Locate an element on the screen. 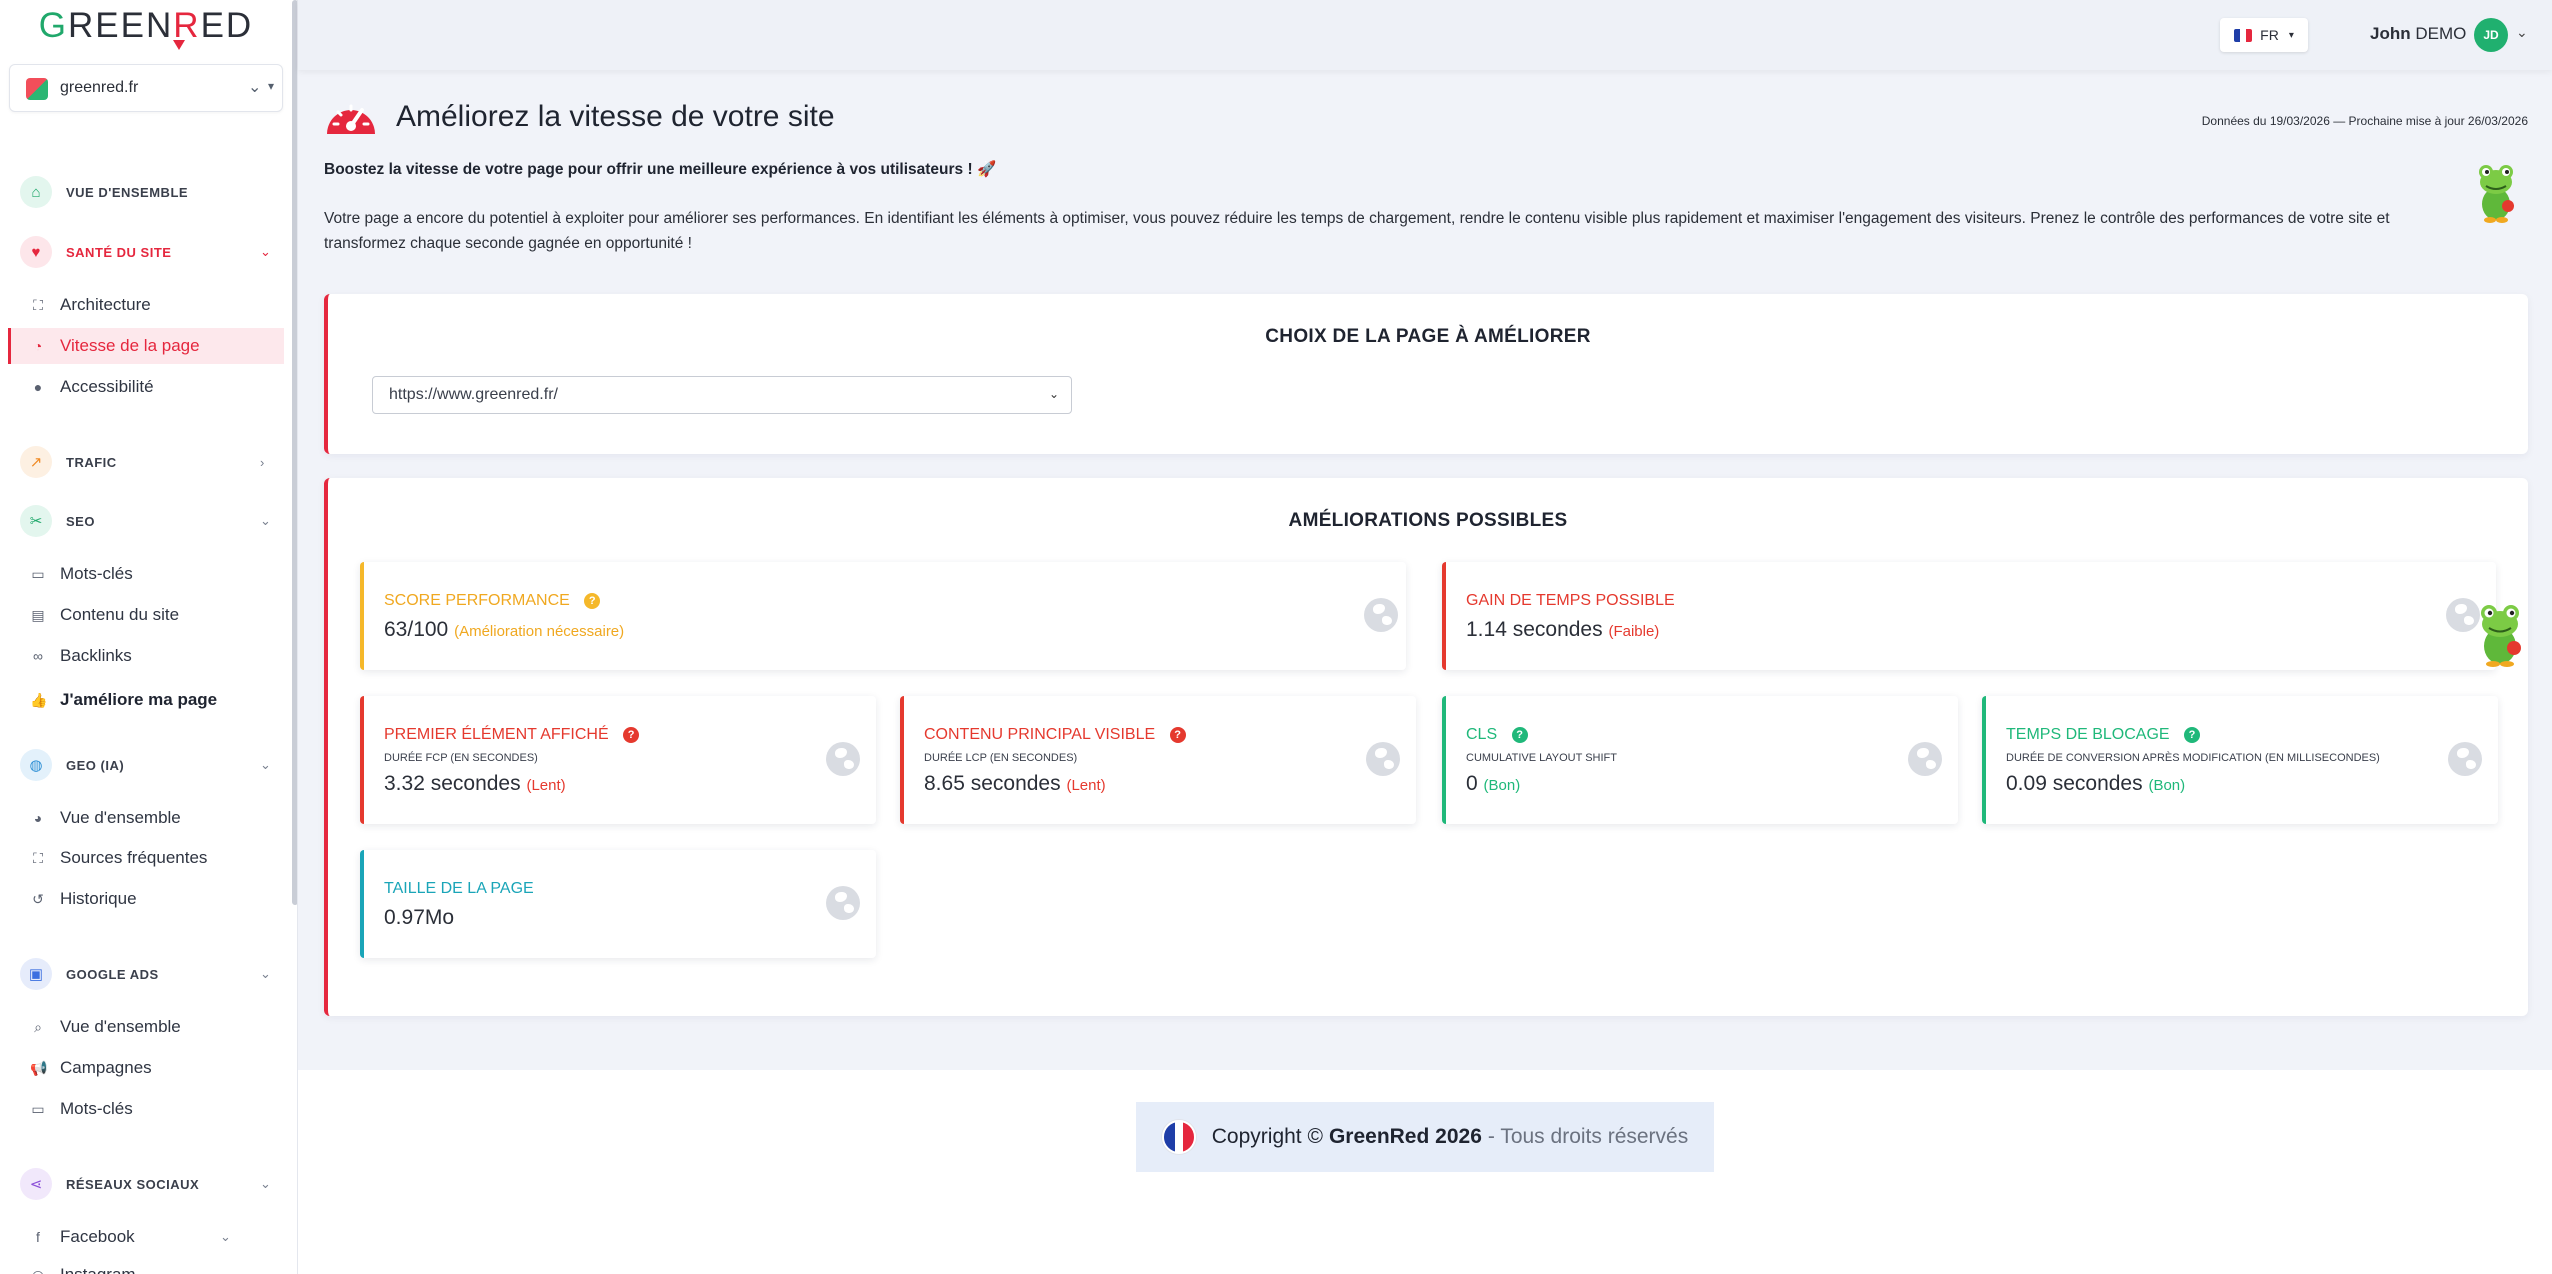  heart-pulse-icon: ♥ is located at coordinates (36, 252).